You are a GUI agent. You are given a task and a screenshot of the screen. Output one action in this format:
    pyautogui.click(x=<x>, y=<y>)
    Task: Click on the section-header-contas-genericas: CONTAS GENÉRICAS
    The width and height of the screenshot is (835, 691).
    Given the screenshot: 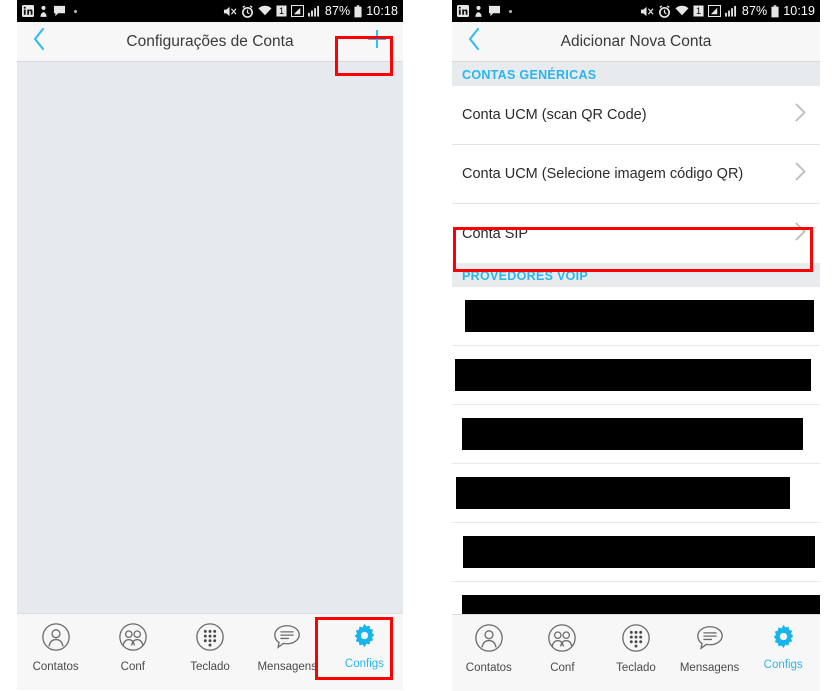 What is the action you would take?
    pyautogui.click(x=636, y=74)
    